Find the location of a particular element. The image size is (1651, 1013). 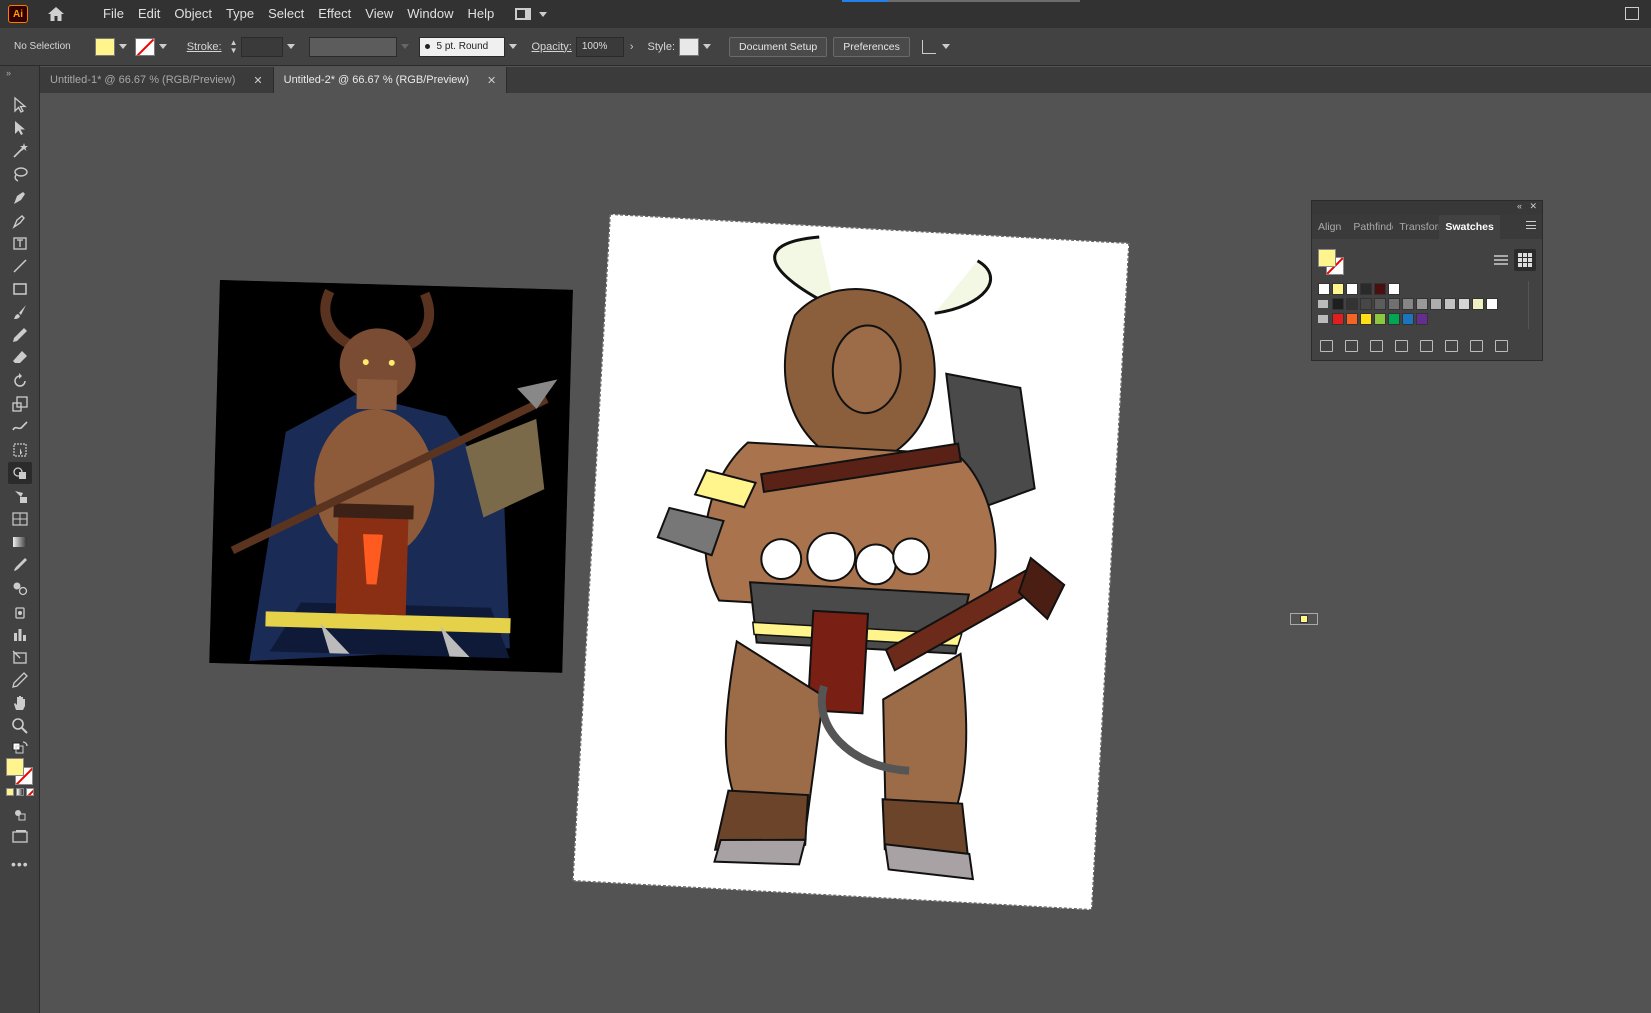

selection-tool-icon is located at coordinates (20, 105).